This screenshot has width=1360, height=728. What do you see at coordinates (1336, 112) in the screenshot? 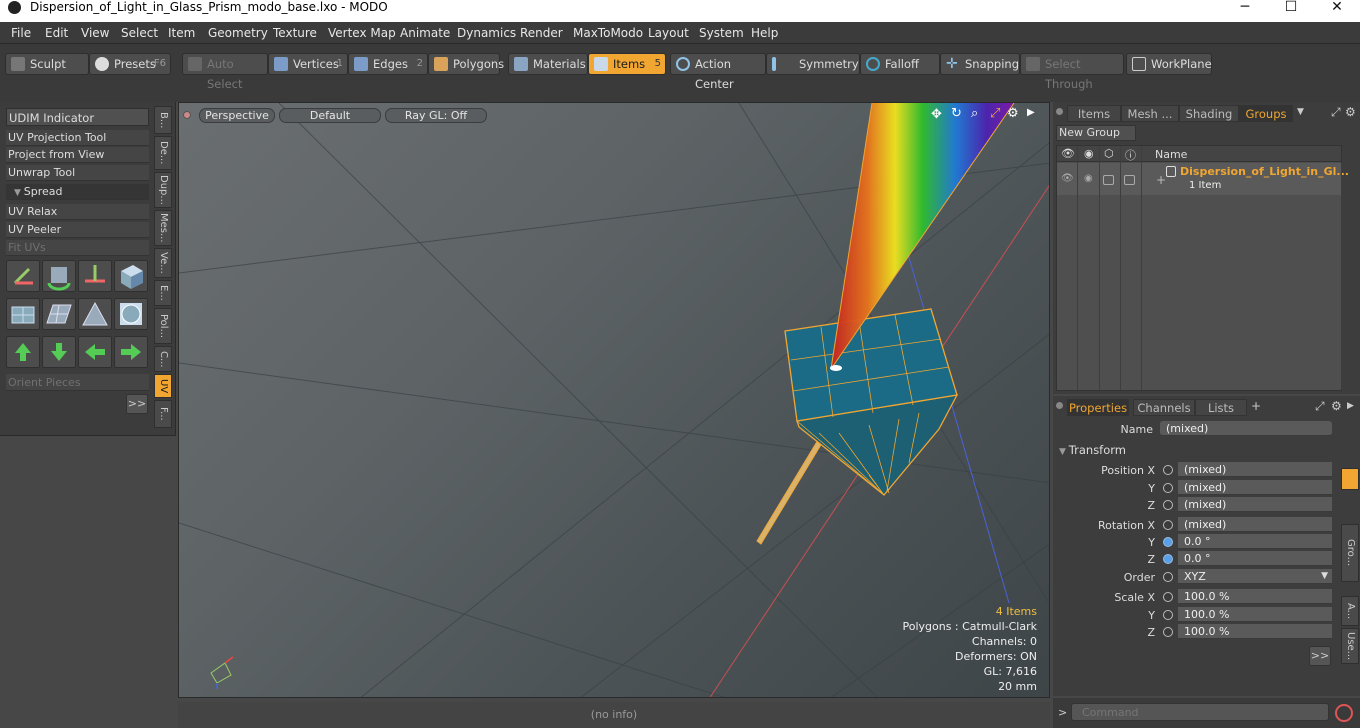
I see `panel-maximize-icon: ⤢` at bounding box center [1336, 112].